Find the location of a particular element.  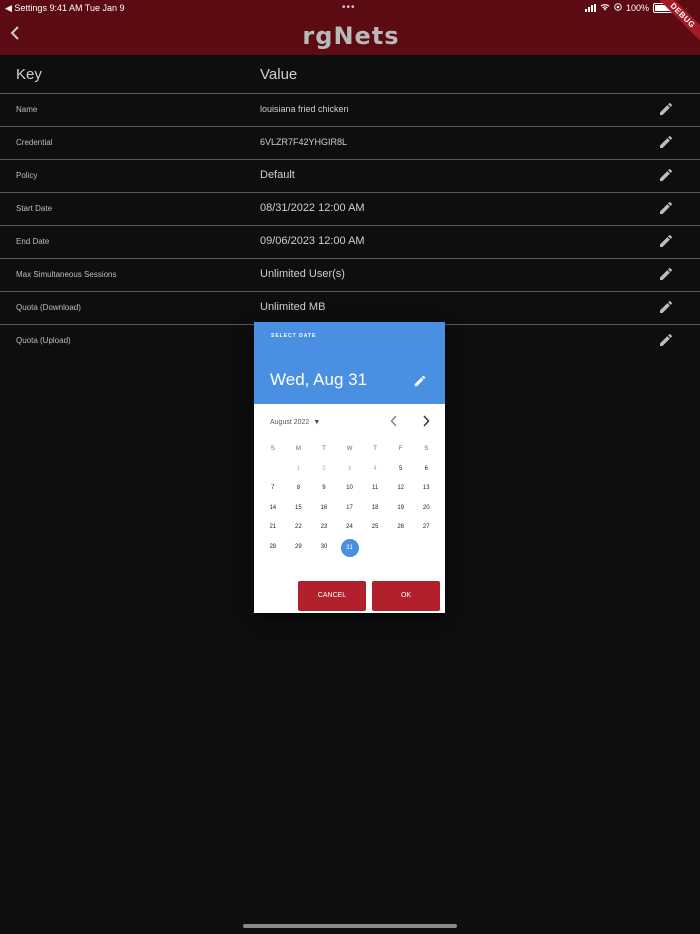

month-year-label: August 2022 is located at coordinates (290, 422).